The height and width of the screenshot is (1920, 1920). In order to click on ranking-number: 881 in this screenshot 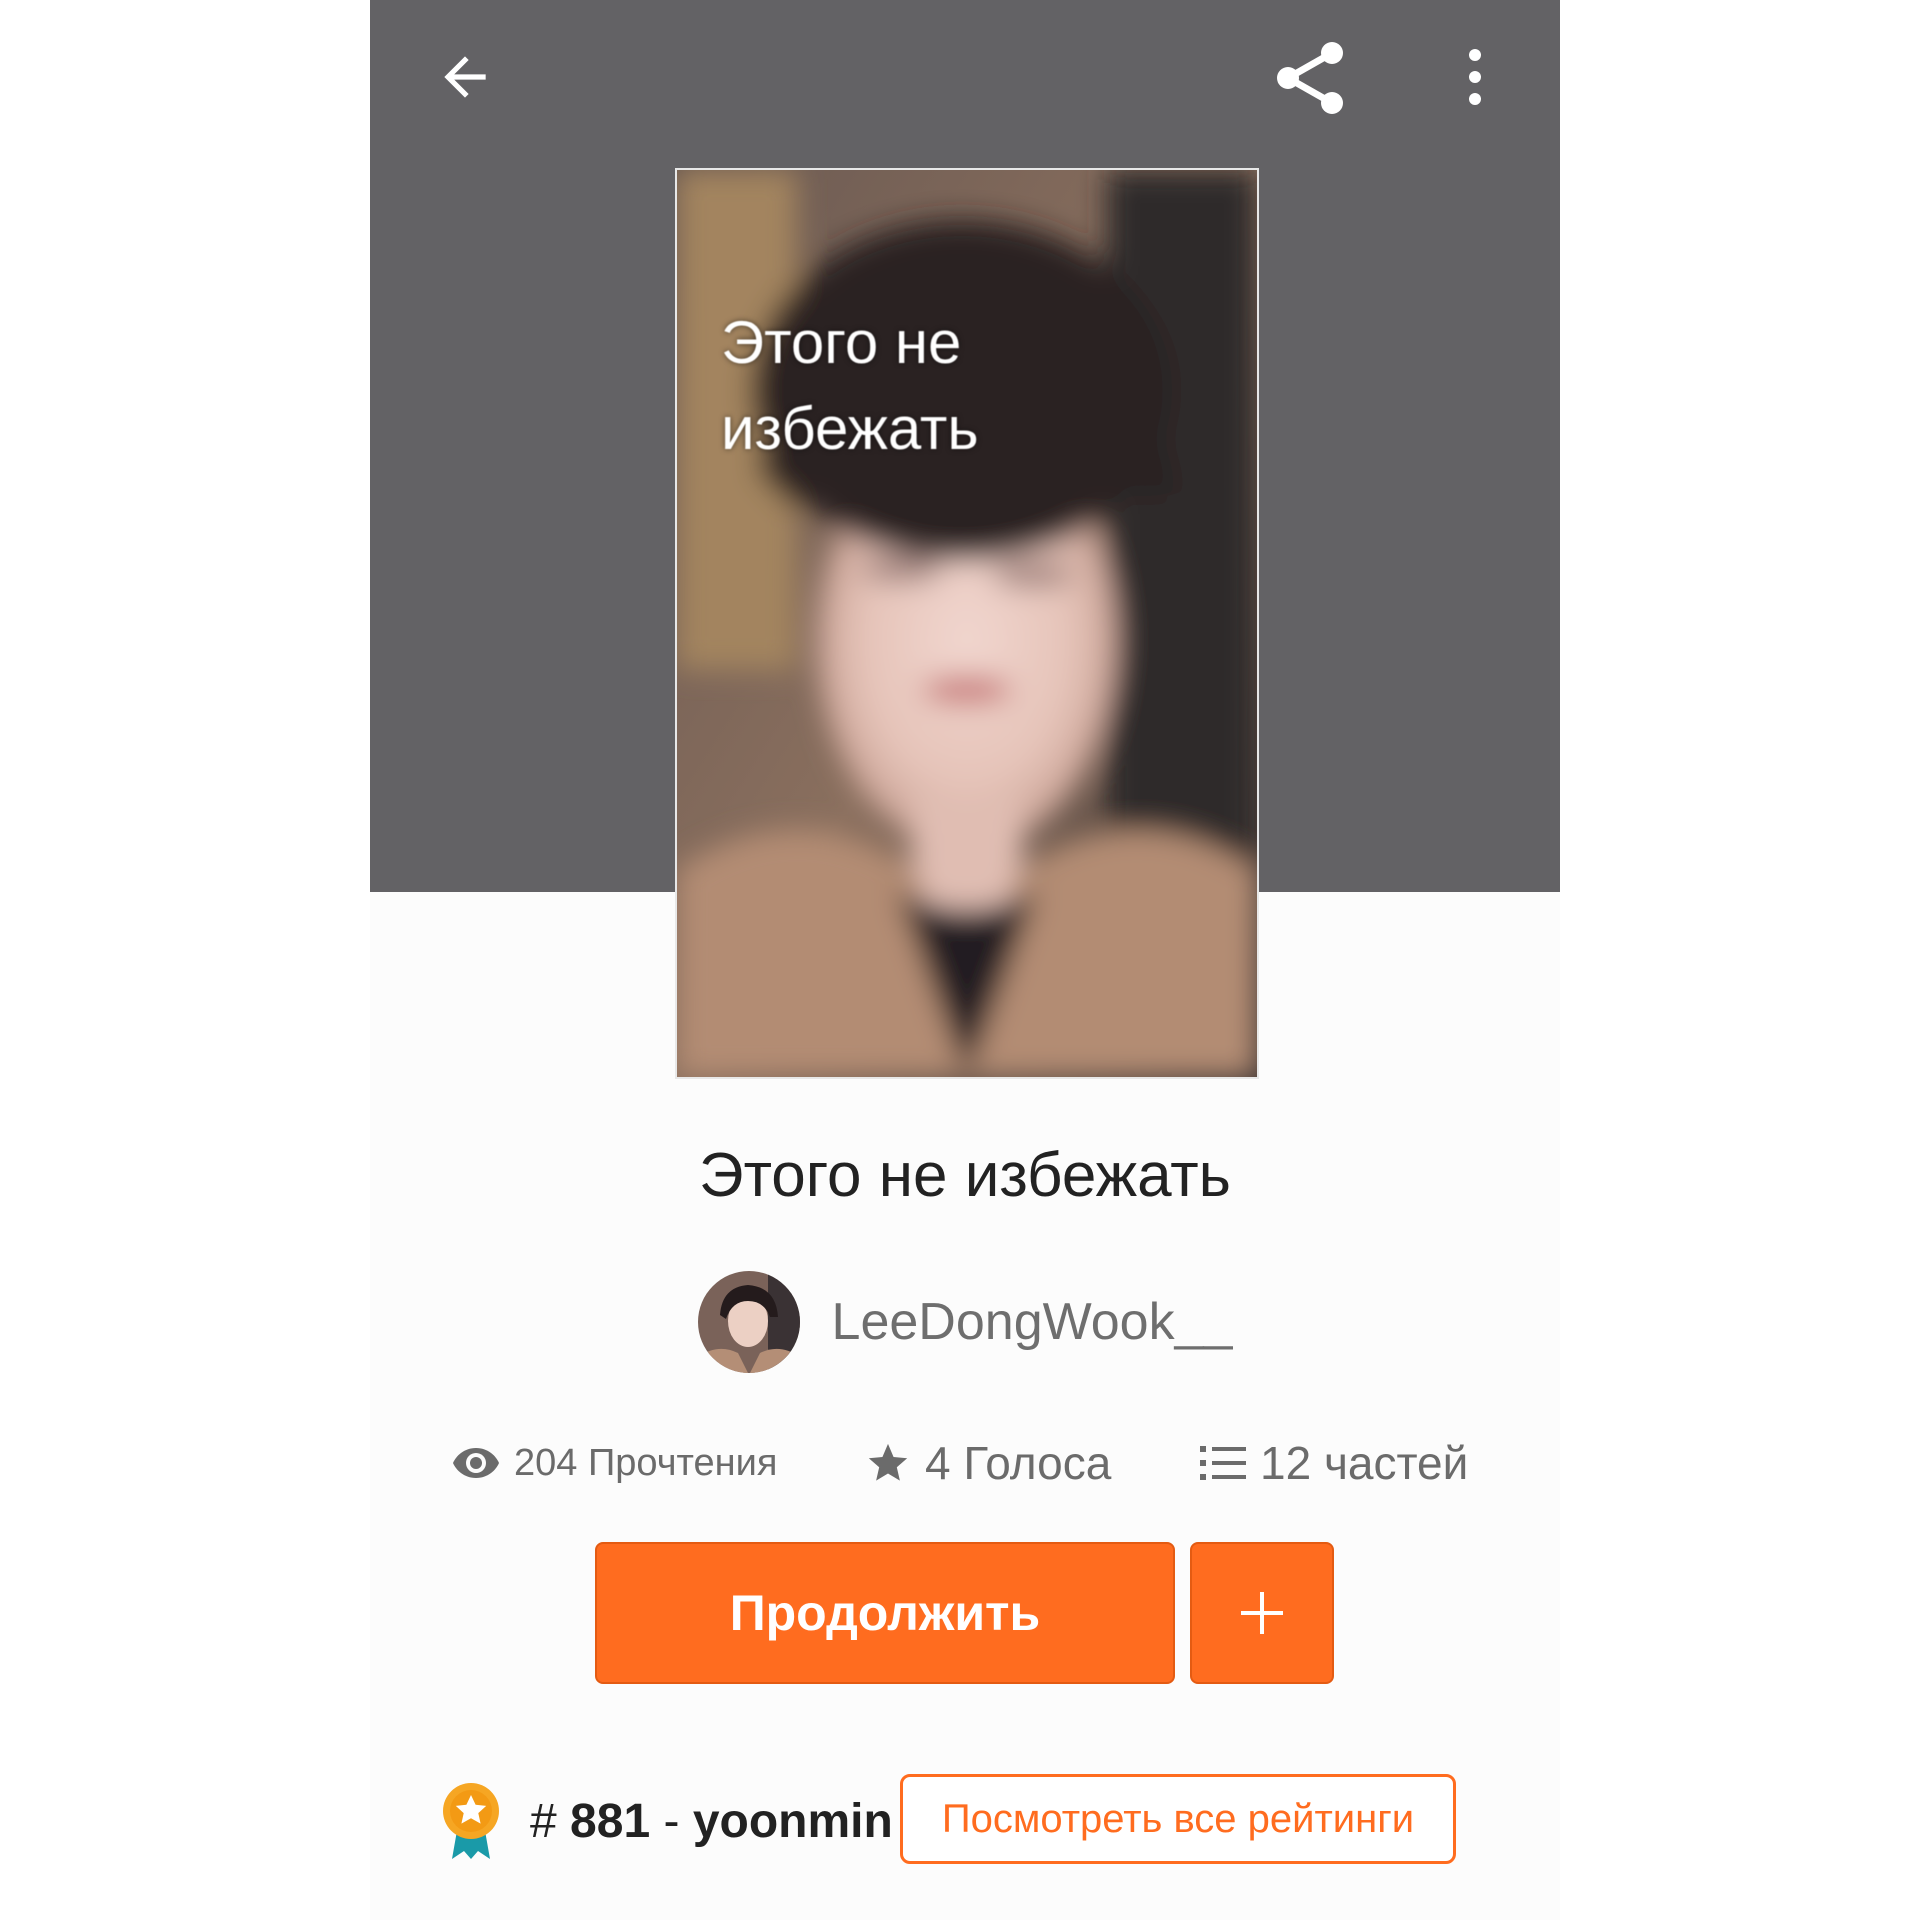, I will do `click(610, 1821)`.